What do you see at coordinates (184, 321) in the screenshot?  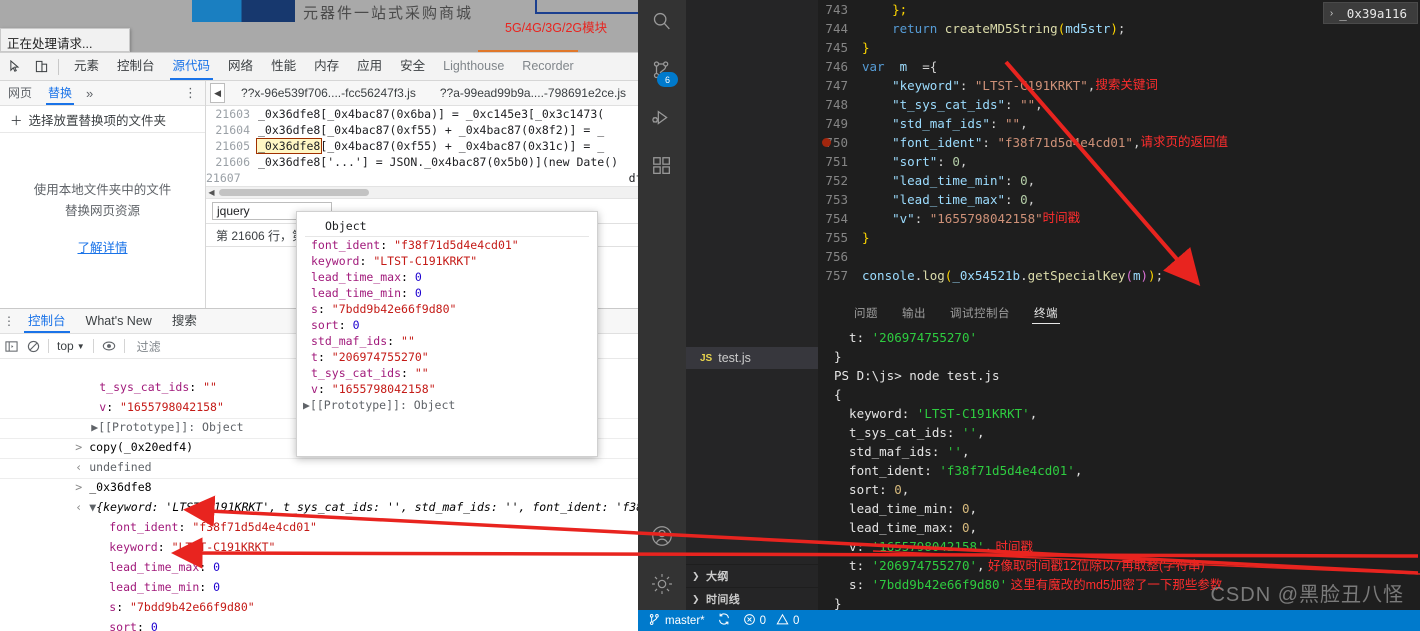 I see `drawer-tab-search: 搜索` at bounding box center [184, 321].